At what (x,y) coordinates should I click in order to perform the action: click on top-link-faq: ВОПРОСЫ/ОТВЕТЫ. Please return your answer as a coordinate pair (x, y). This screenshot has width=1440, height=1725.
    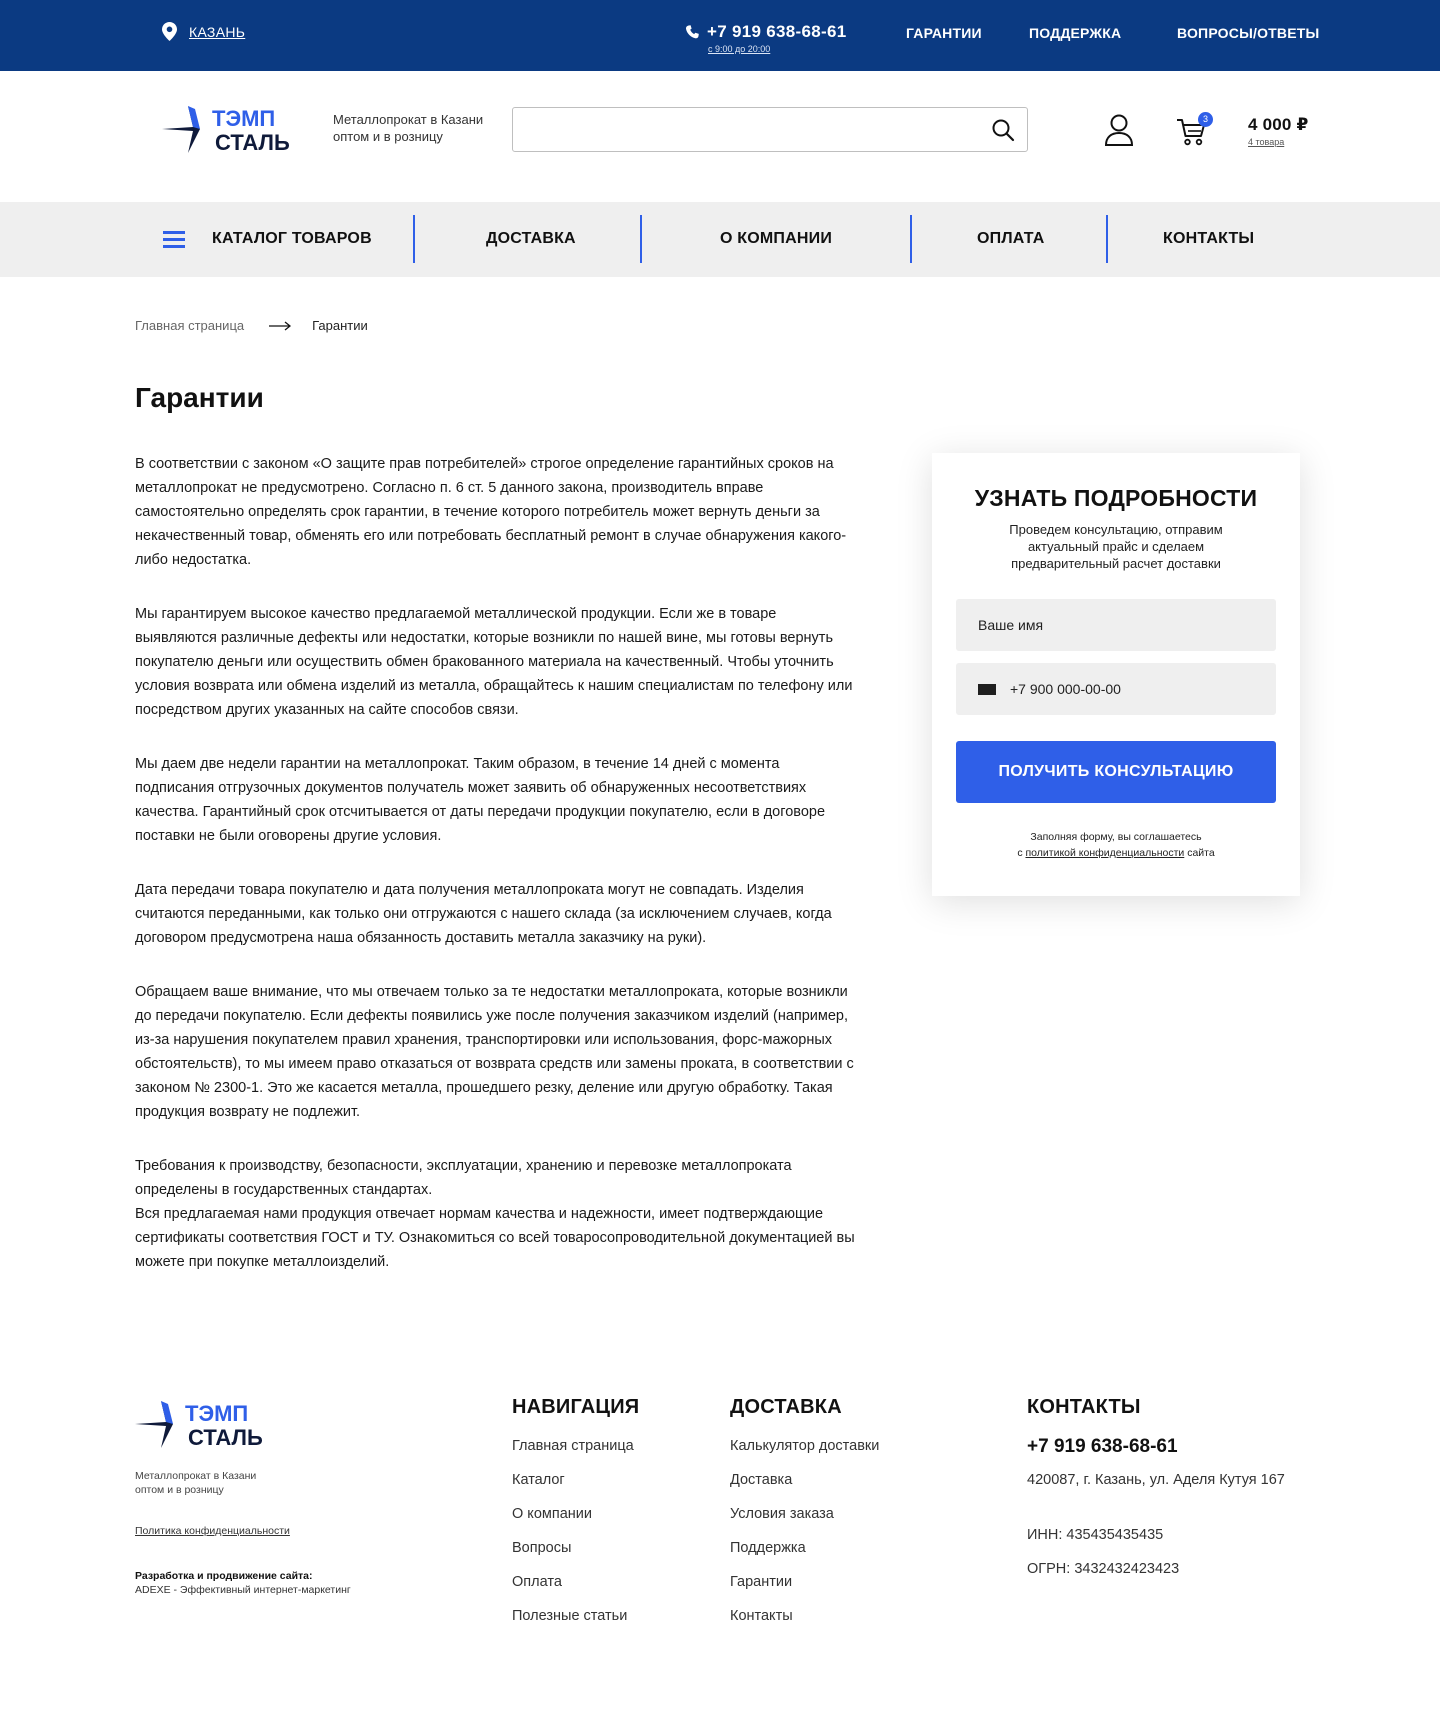
    Looking at the image, I should click on (1248, 33).